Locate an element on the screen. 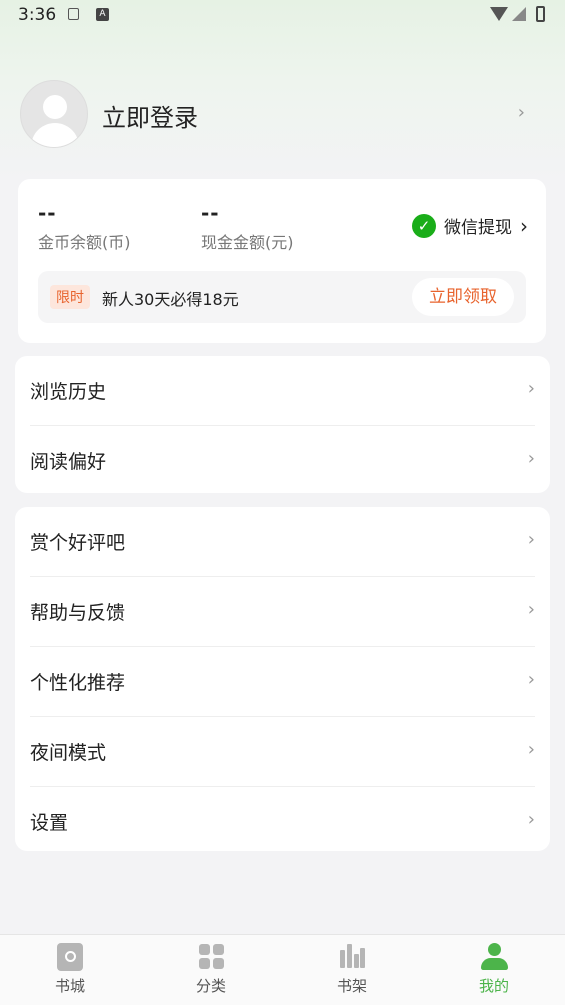 The height and width of the screenshot is (1005, 565). tab-label: 分类 is located at coordinates (210, 986).